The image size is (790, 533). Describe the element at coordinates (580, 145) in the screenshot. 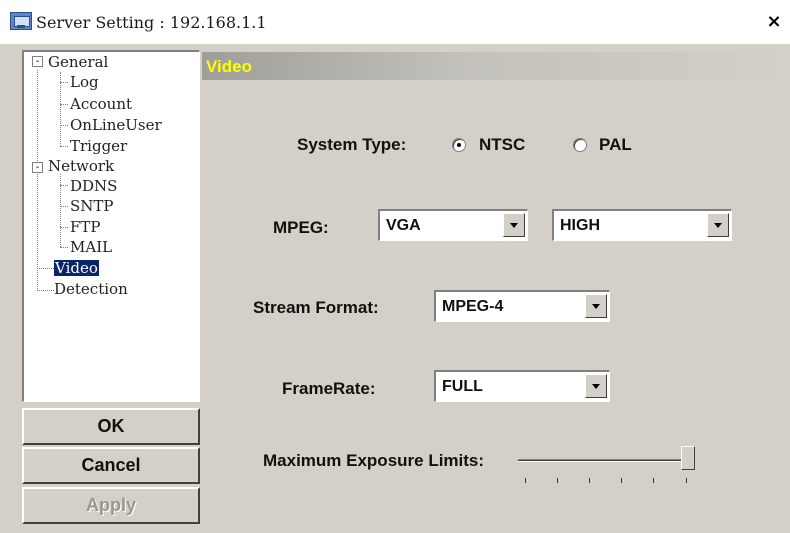

I see `pal-radio` at that location.